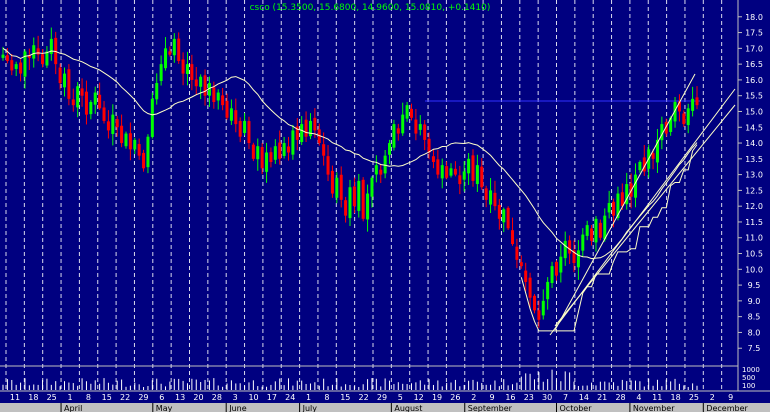 The image size is (770, 412). Describe the element at coordinates (161, 397) in the screenshot. I see `x-tick-label: 6` at that location.